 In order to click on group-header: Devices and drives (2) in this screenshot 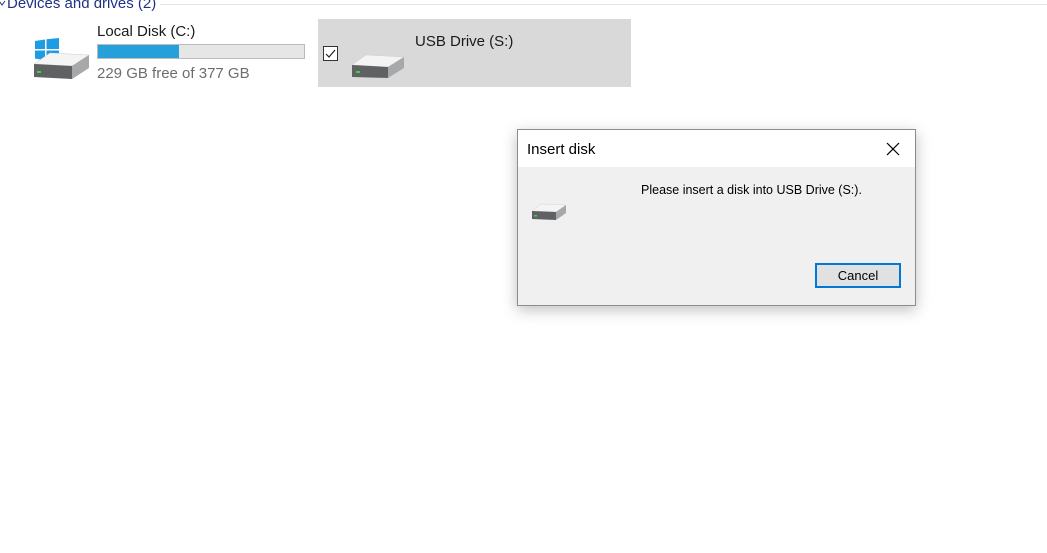, I will do `click(78, 6)`.